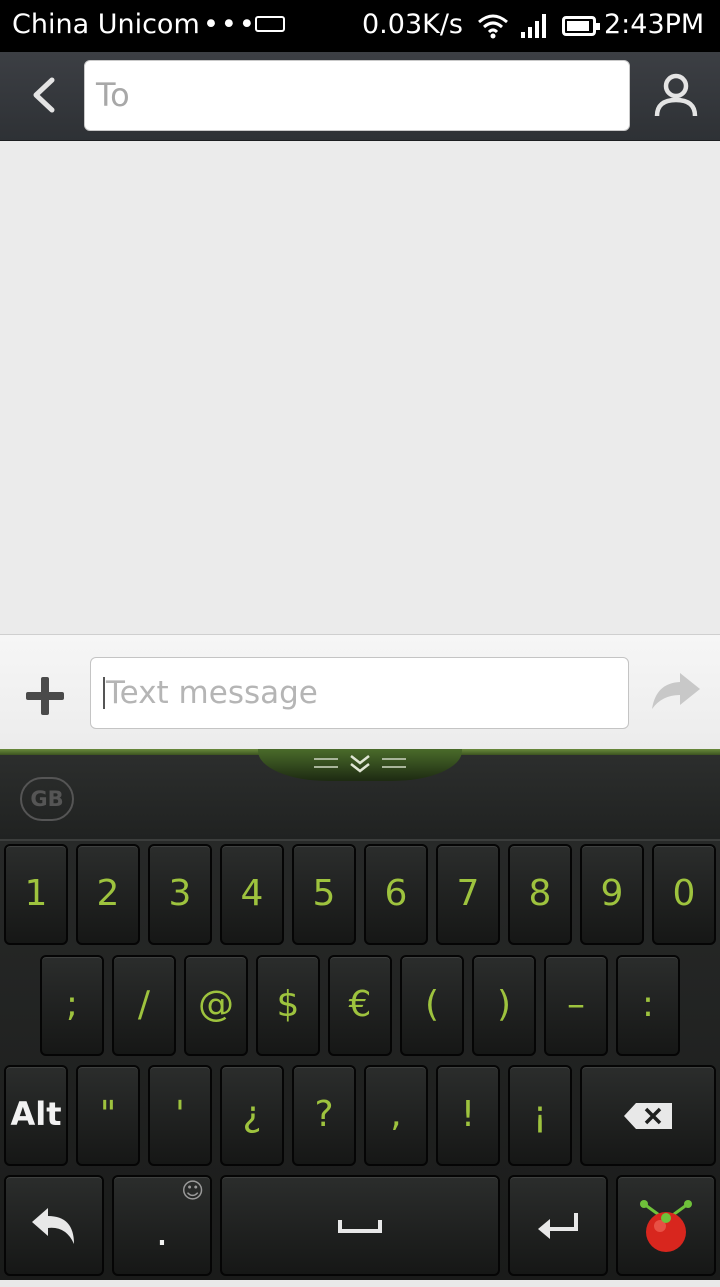 Image resolution: width=720 pixels, height=1287 pixels. I want to click on keyboard-menu-key, so click(666, 1225).